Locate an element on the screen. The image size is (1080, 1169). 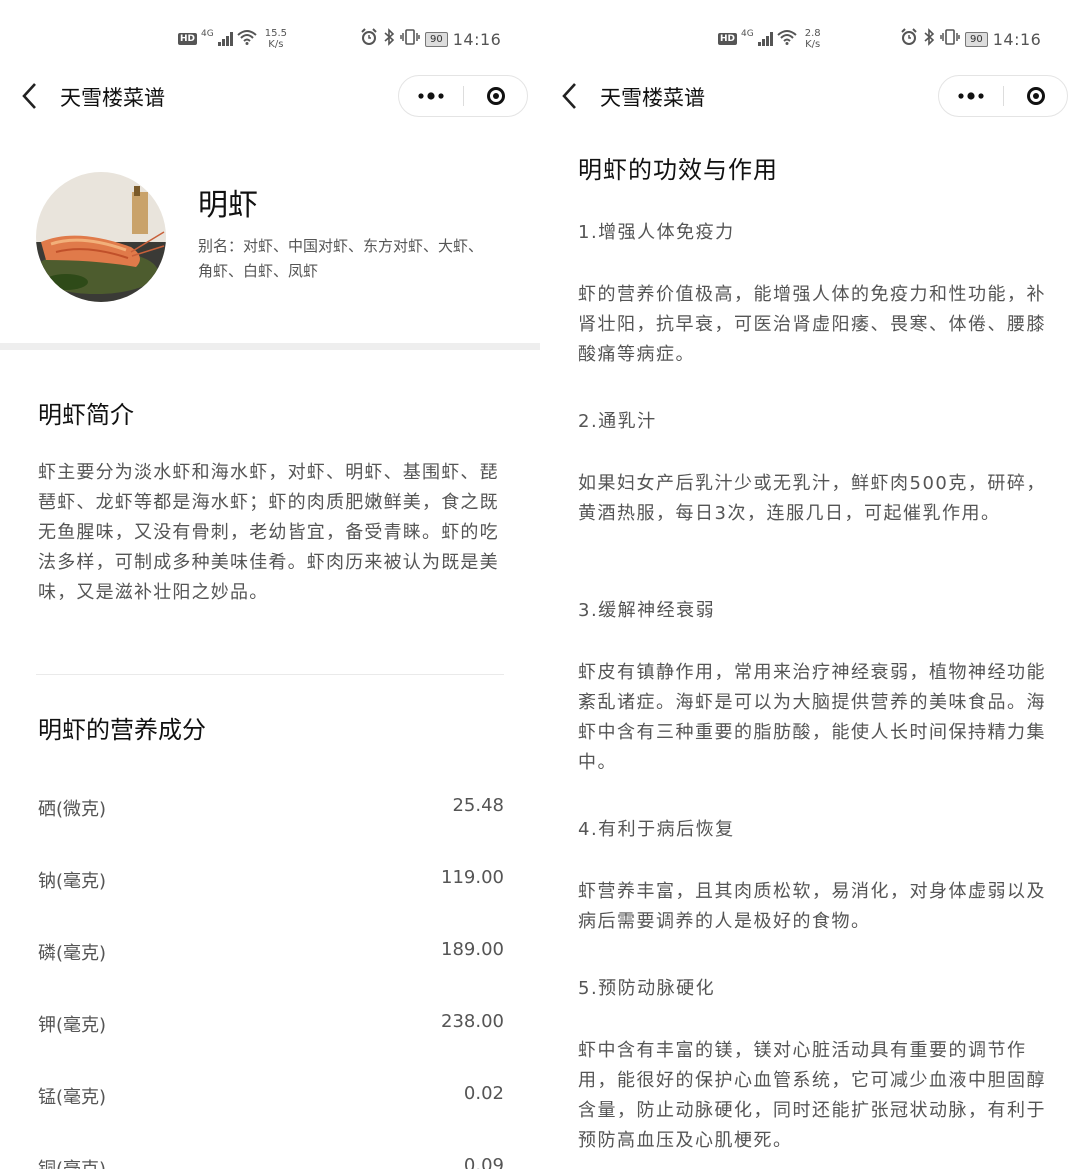
network-speed: 2.8 K/s is located at coordinates (813, 39).